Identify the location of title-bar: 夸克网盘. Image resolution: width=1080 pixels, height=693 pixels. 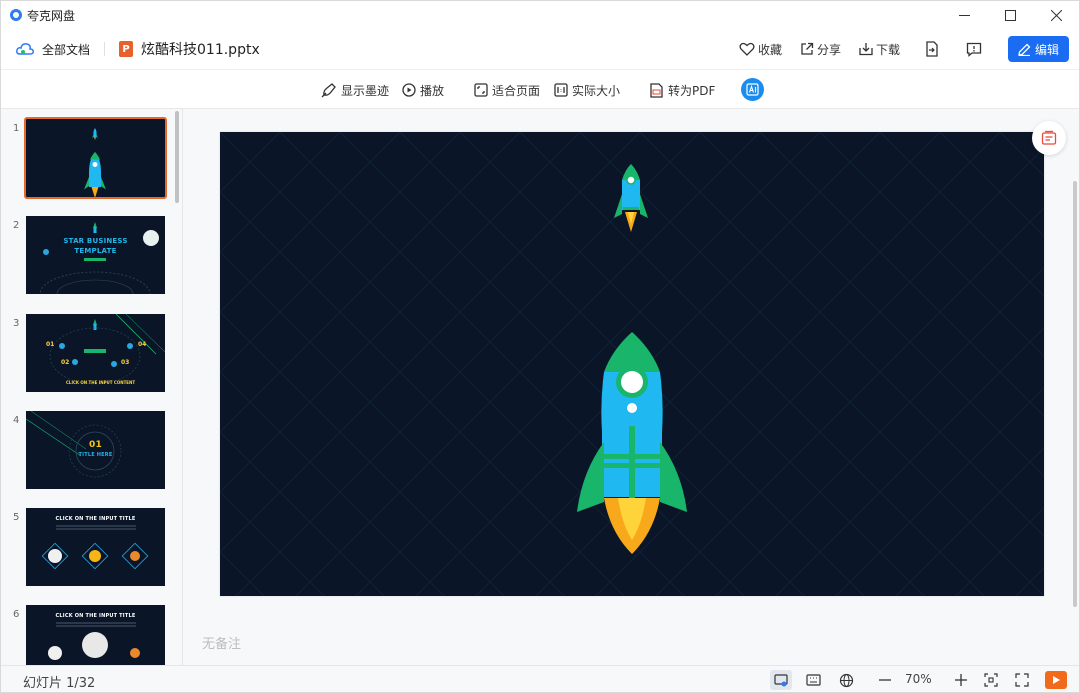
(540, 15).